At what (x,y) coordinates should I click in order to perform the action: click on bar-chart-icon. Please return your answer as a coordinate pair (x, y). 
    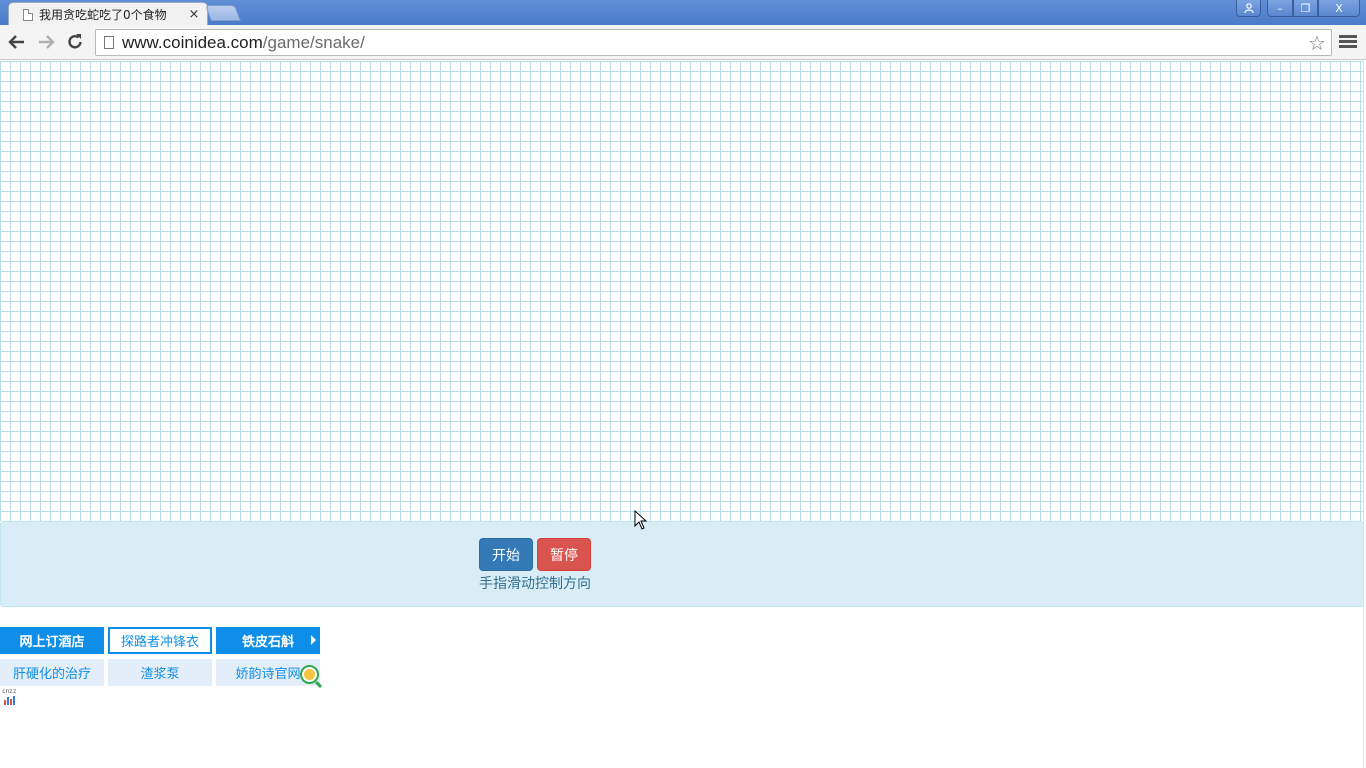
    Looking at the image, I should click on (9, 700).